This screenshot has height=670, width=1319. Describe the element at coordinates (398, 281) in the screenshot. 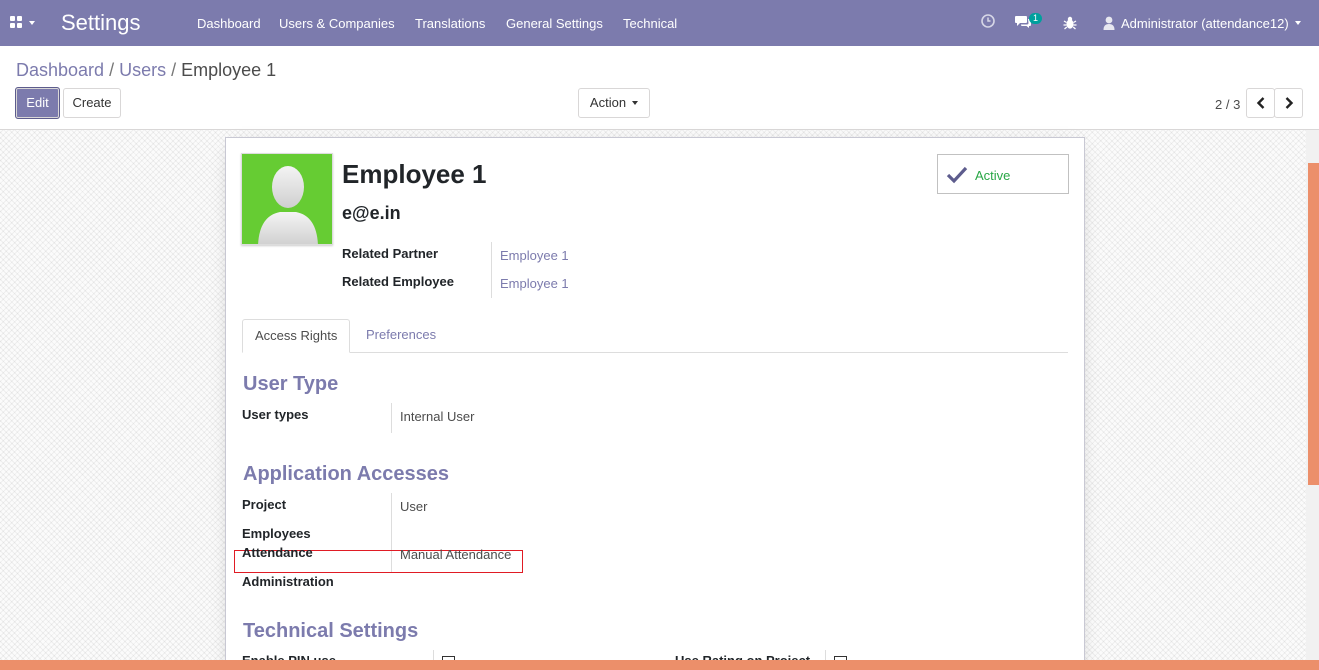

I see `related-employee-label: Related Employee` at that location.